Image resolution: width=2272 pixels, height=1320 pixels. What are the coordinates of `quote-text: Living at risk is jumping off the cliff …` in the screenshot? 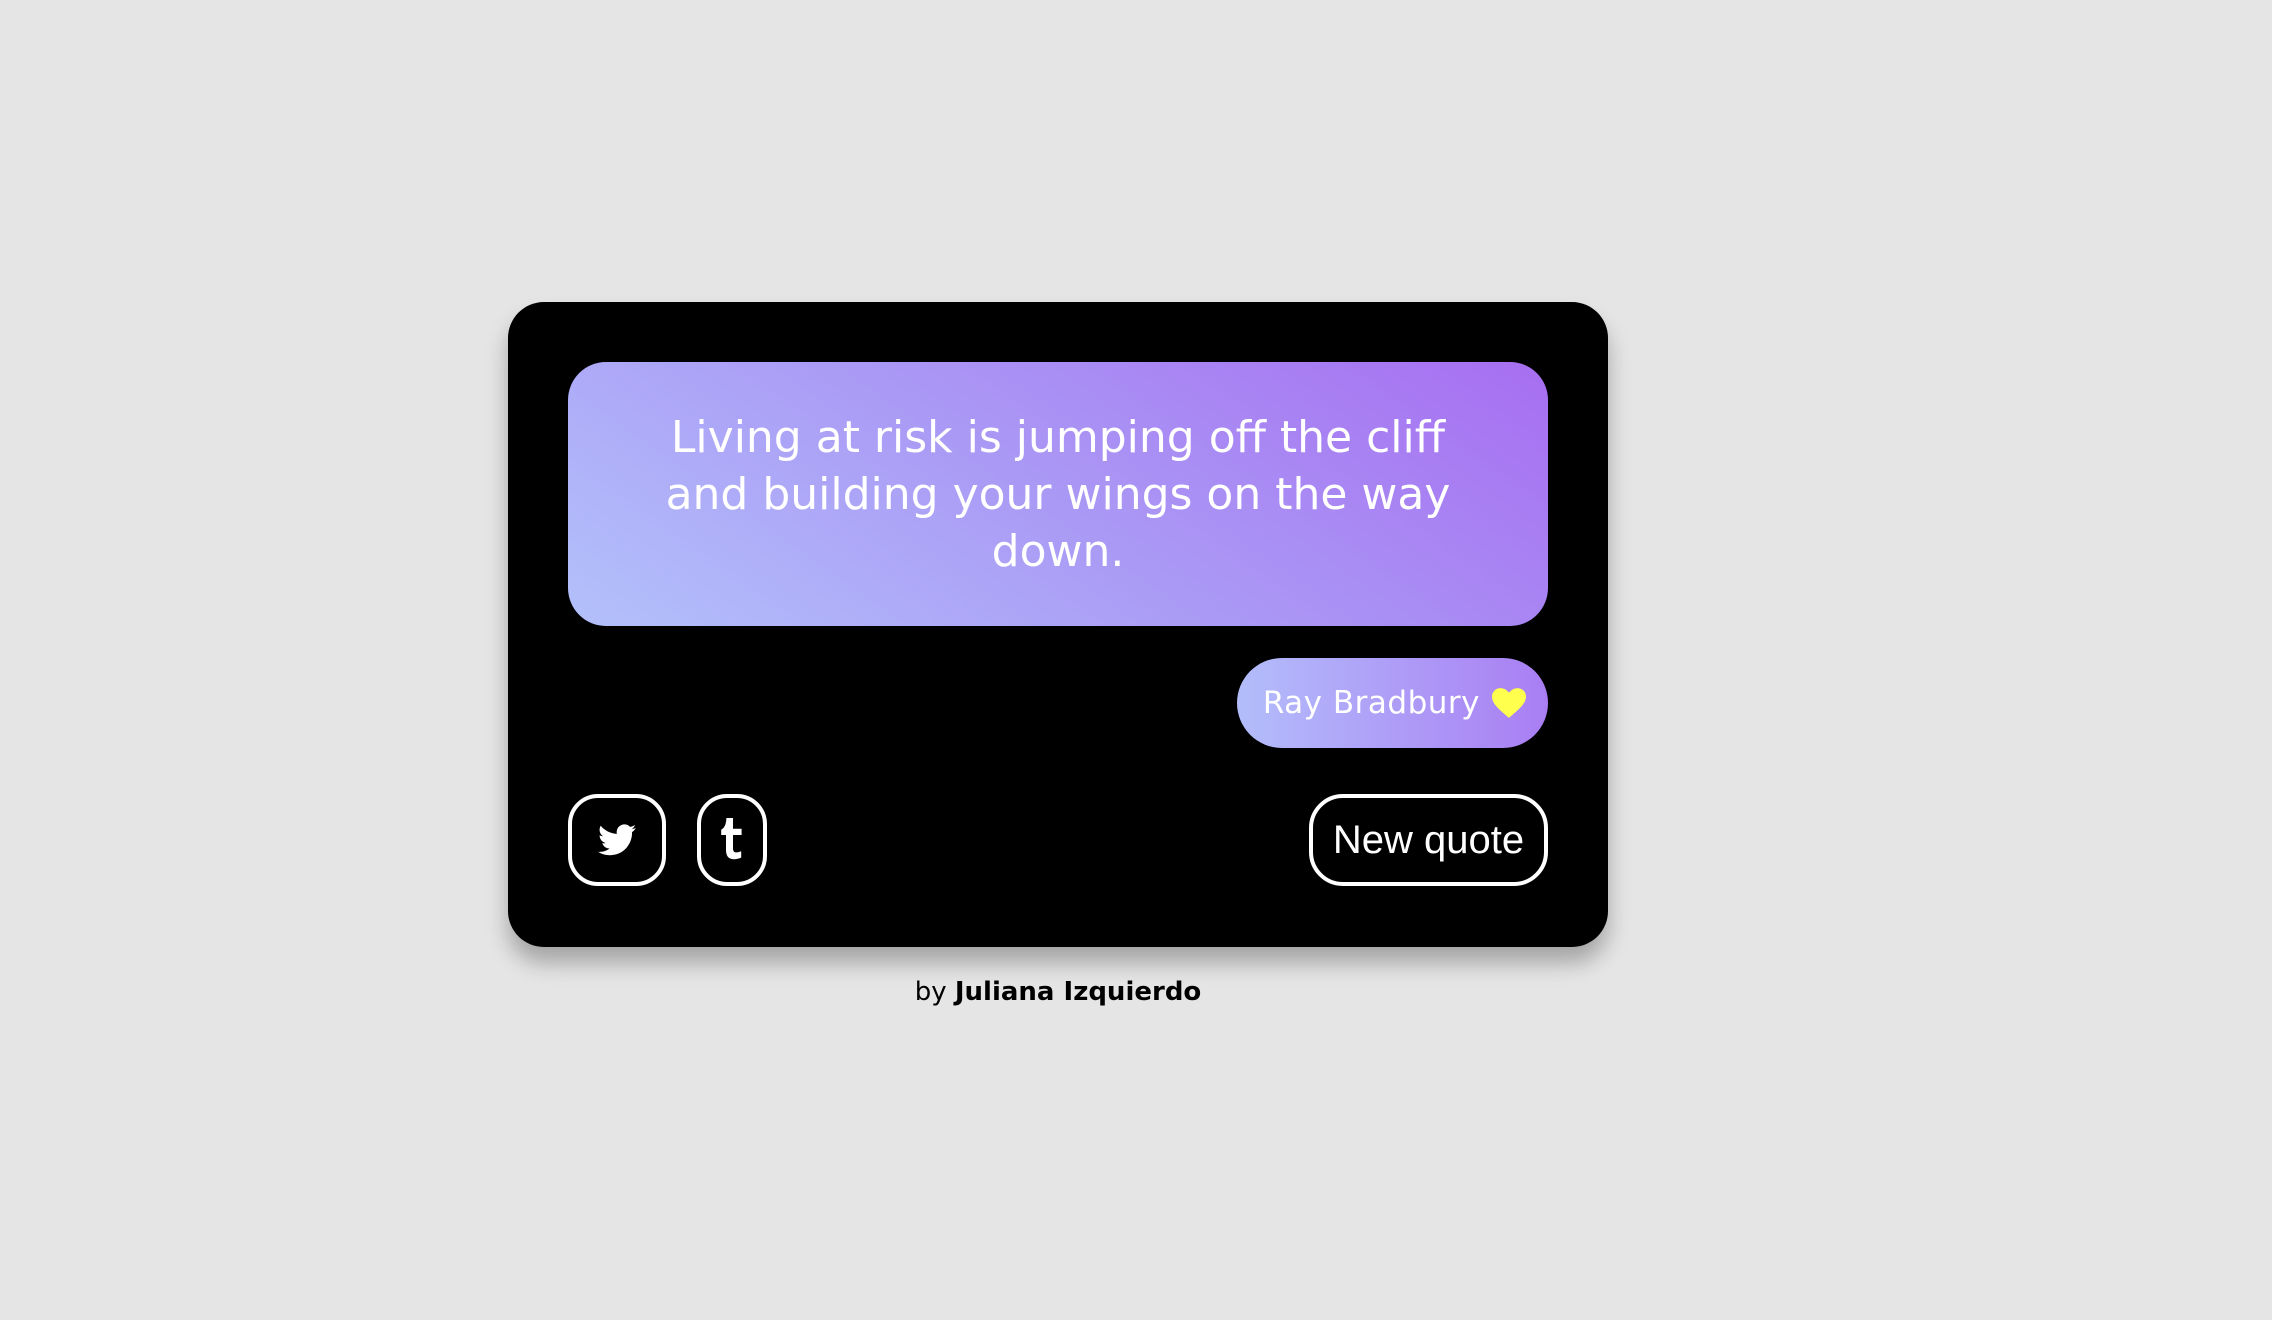 It's located at (1058, 494).